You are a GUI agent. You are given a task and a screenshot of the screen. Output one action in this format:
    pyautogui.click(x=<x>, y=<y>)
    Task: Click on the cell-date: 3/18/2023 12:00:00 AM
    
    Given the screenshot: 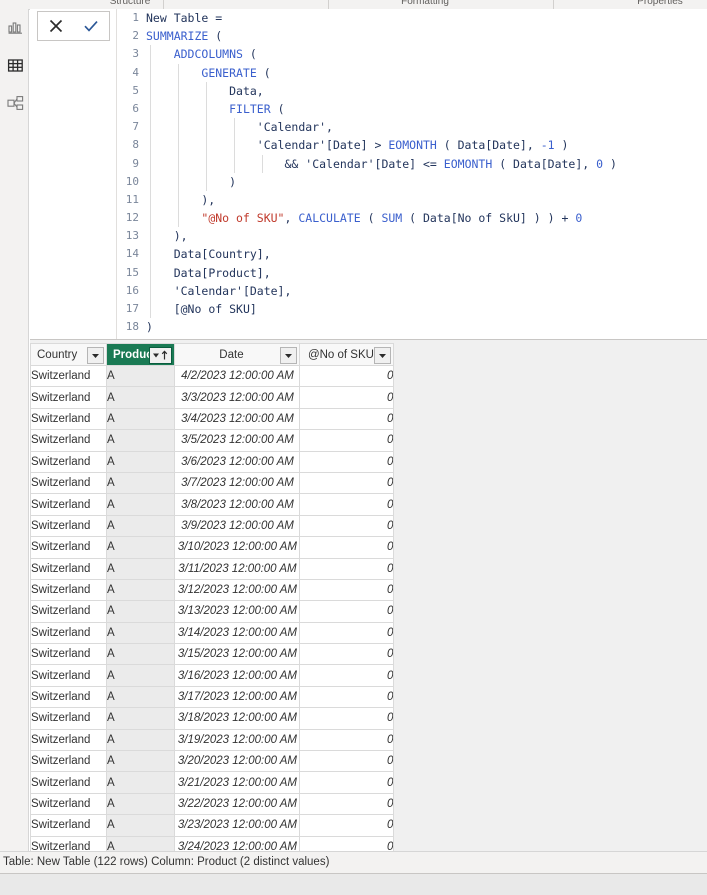 What is the action you would take?
    pyautogui.click(x=237, y=718)
    